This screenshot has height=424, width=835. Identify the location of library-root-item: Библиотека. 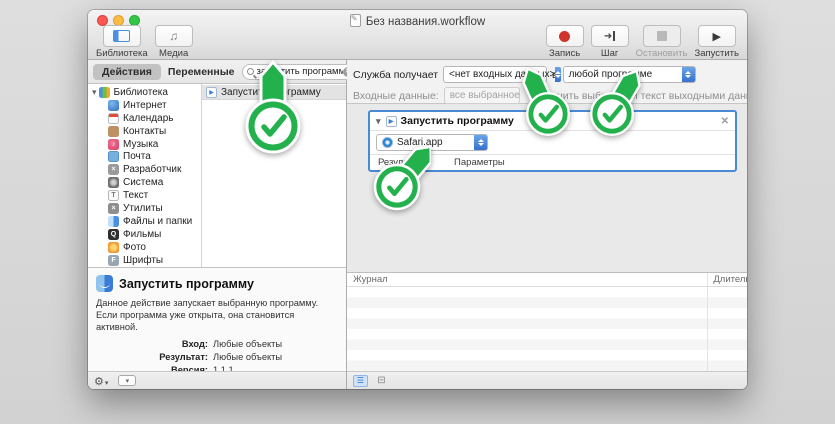
(144, 92).